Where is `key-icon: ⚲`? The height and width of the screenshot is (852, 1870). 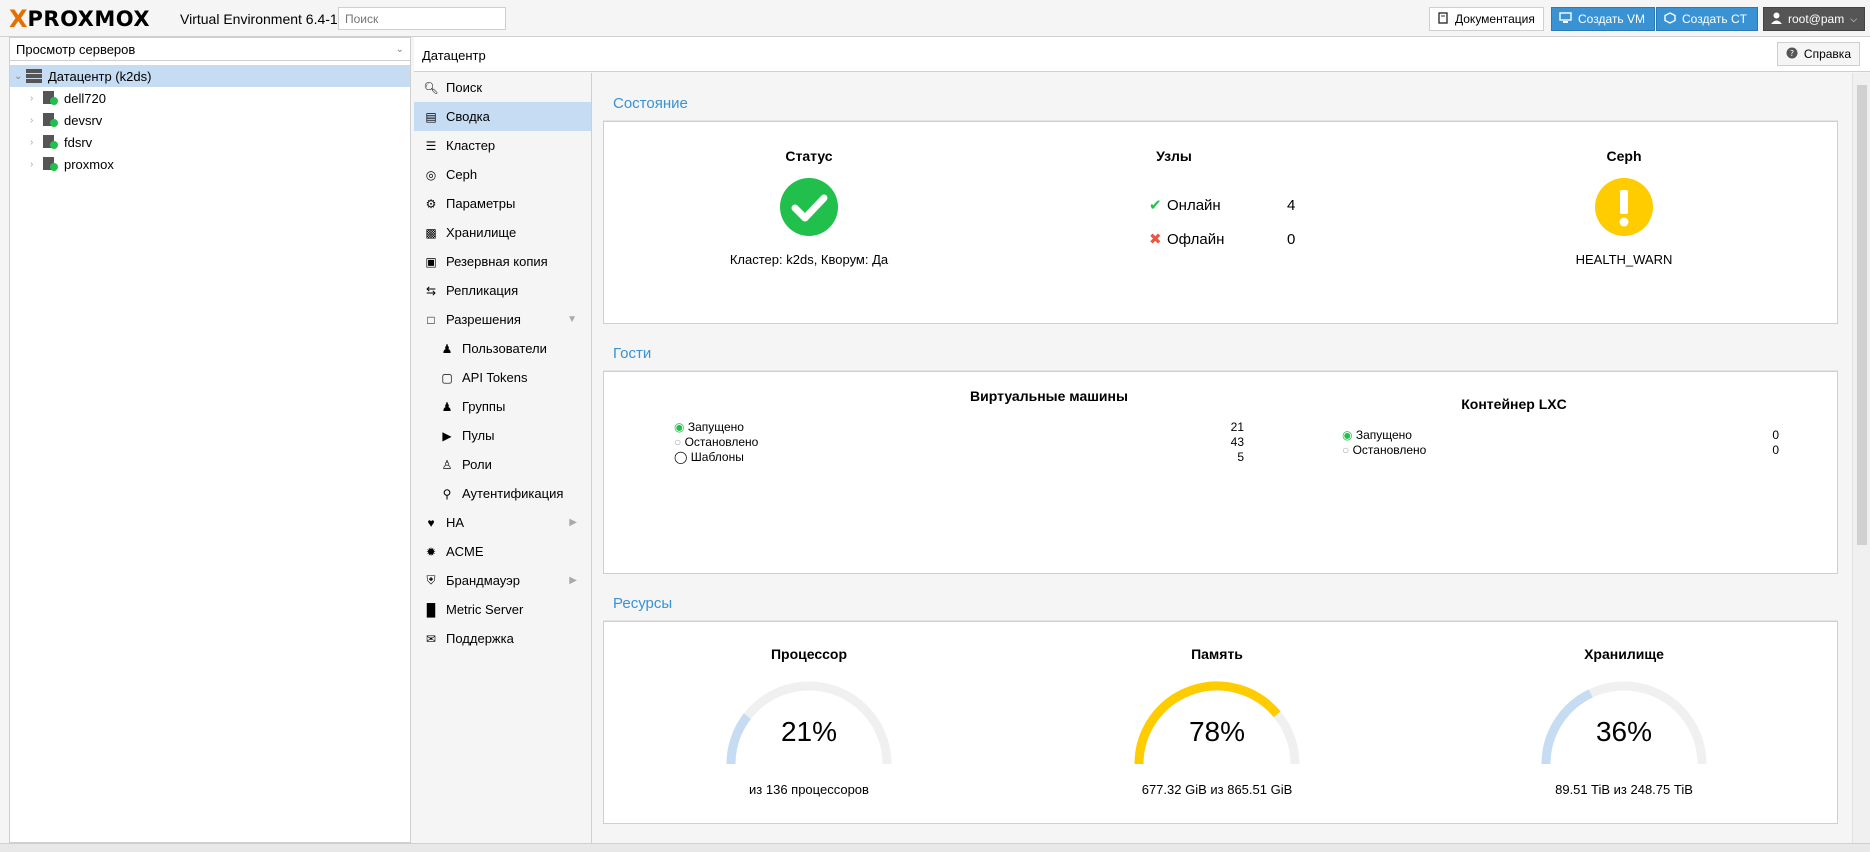
key-icon: ⚲ is located at coordinates (447, 493).